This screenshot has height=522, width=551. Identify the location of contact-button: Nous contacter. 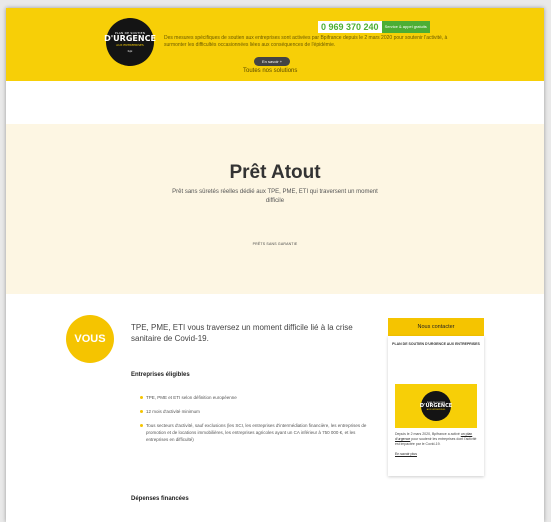
(436, 327).